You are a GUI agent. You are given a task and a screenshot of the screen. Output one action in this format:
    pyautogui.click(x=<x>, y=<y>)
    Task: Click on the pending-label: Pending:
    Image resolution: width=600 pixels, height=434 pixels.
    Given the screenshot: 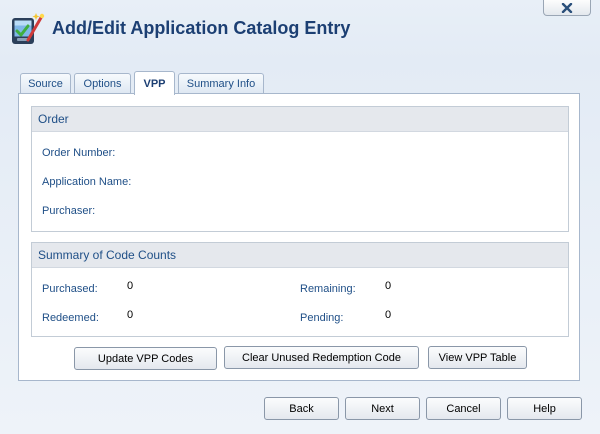 What is the action you would take?
    pyautogui.click(x=322, y=318)
    